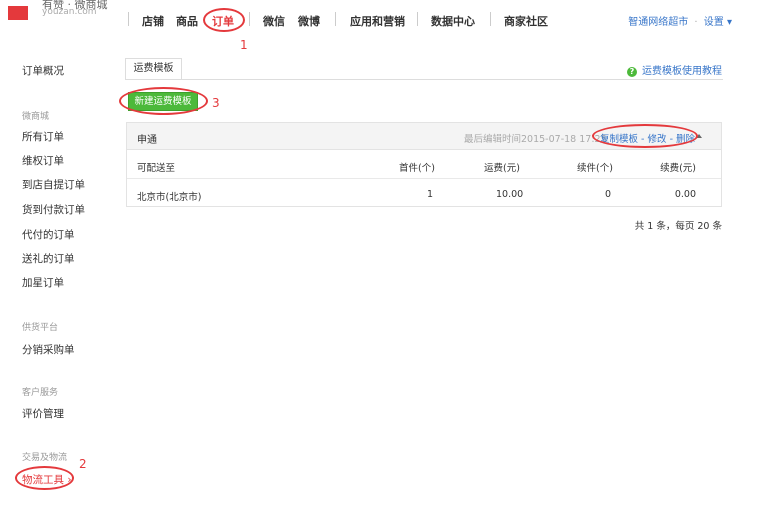 This screenshot has height=517, width=758. Describe the element at coordinates (645, 136) in the screenshot. I see `annotation-ring-actions` at that location.